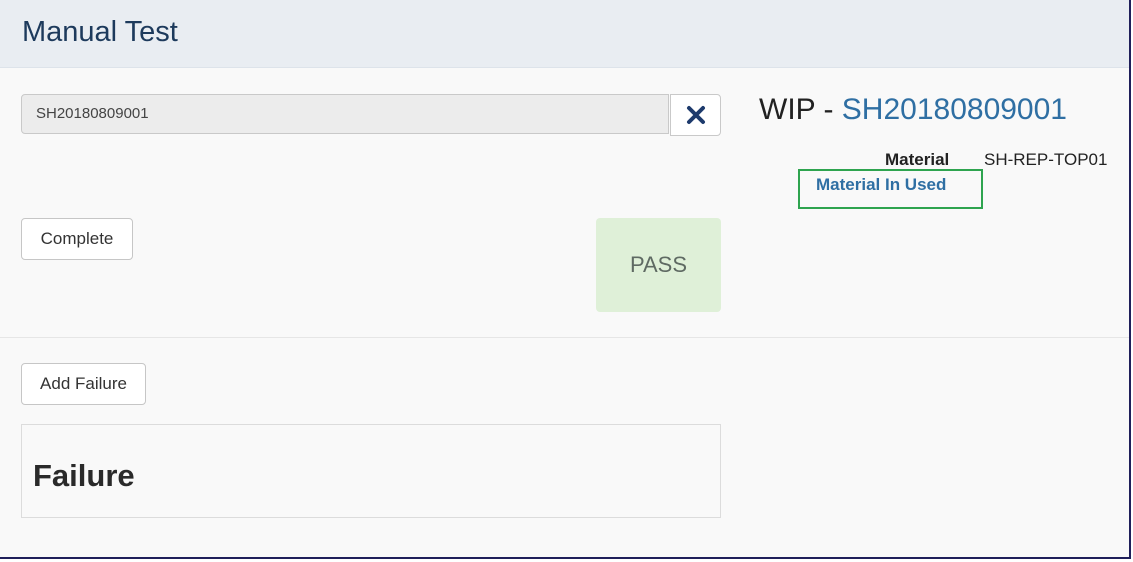 The width and height of the screenshot is (1133, 562). I want to click on material-value: SH-REP-TOP01, so click(1046, 159).